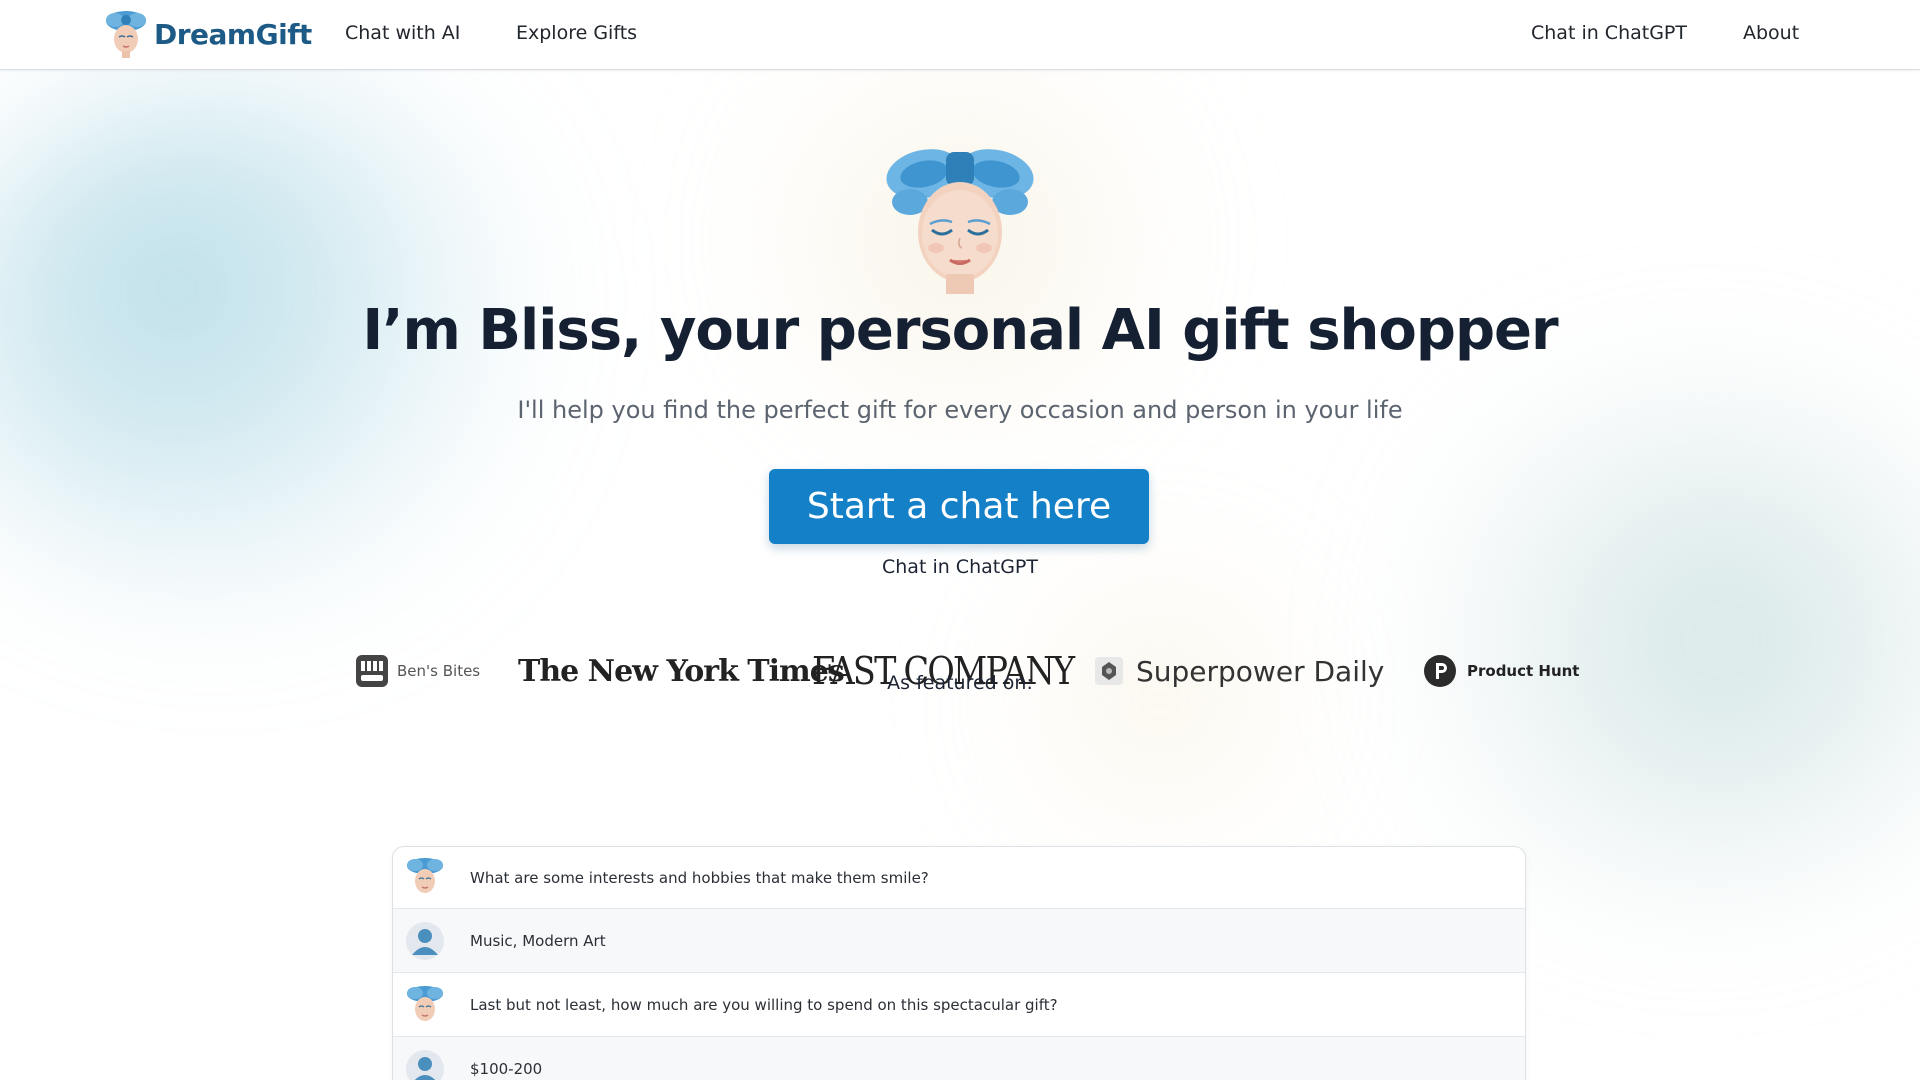 Image resolution: width=1920 pixels, height=1080 pixels. I want to click on nav-link-explore-gifts: Explore Gifts, so click(576, 33).